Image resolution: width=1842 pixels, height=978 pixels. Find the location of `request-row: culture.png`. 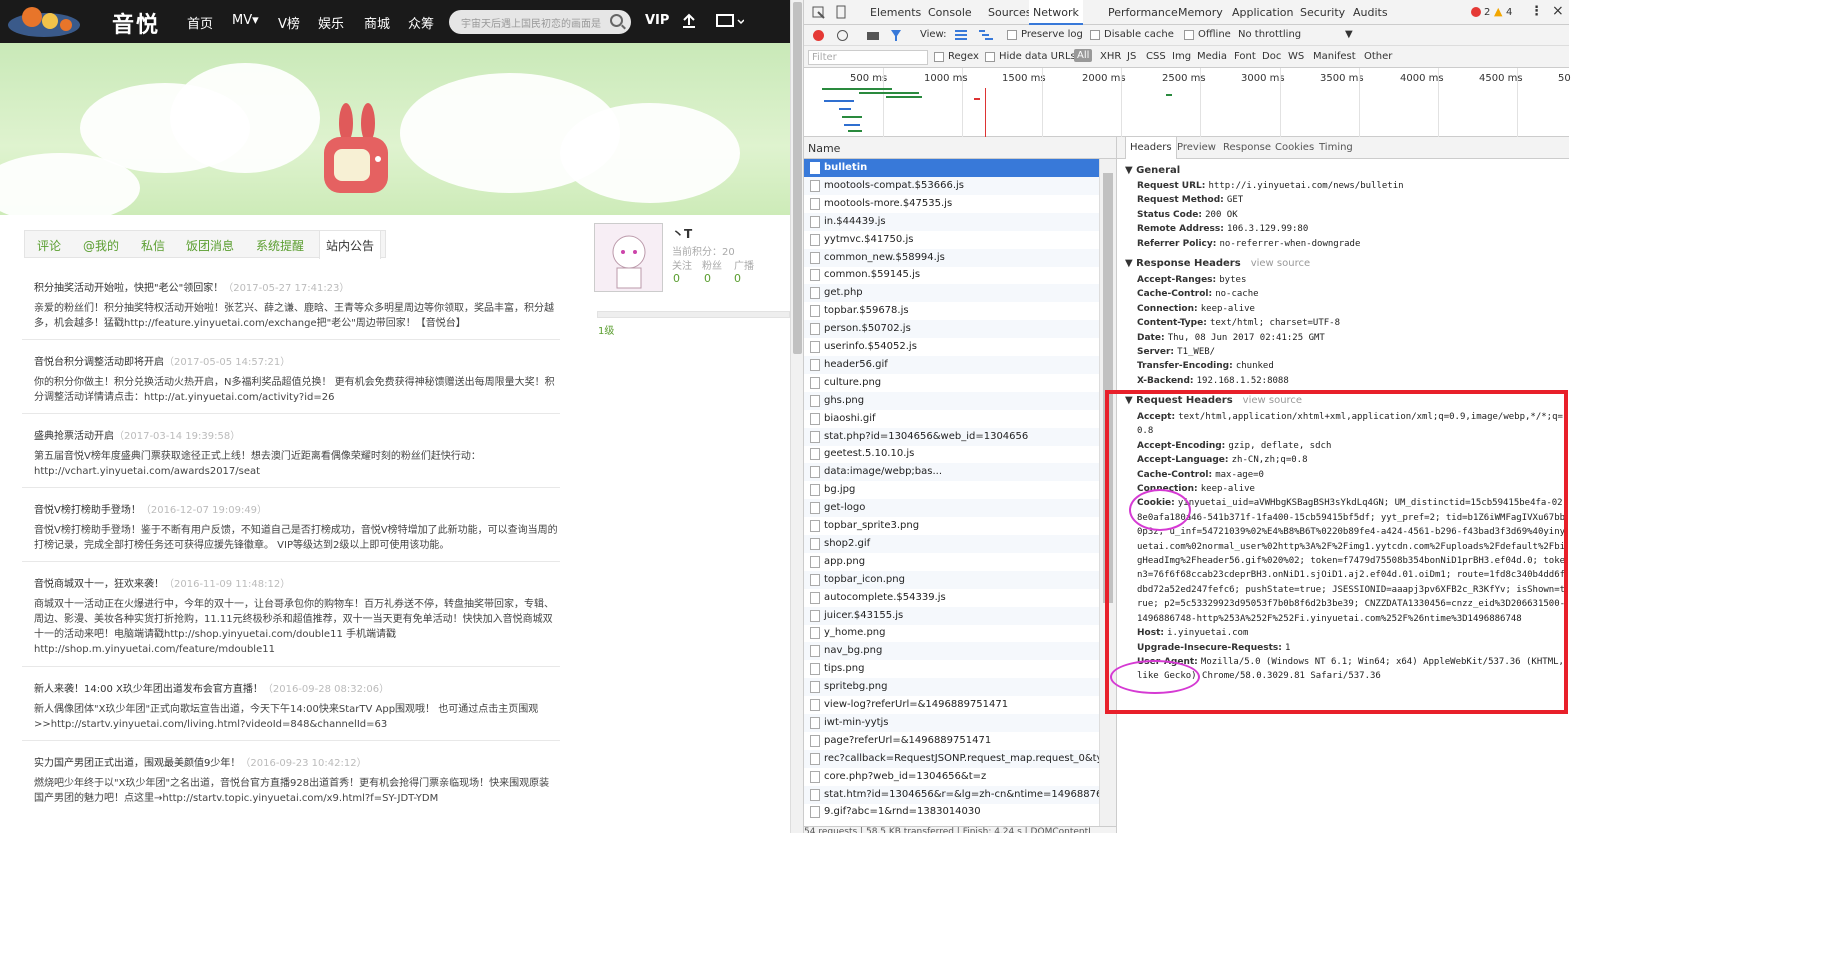

request-row: culture.png is located at coordinates (951, 383).